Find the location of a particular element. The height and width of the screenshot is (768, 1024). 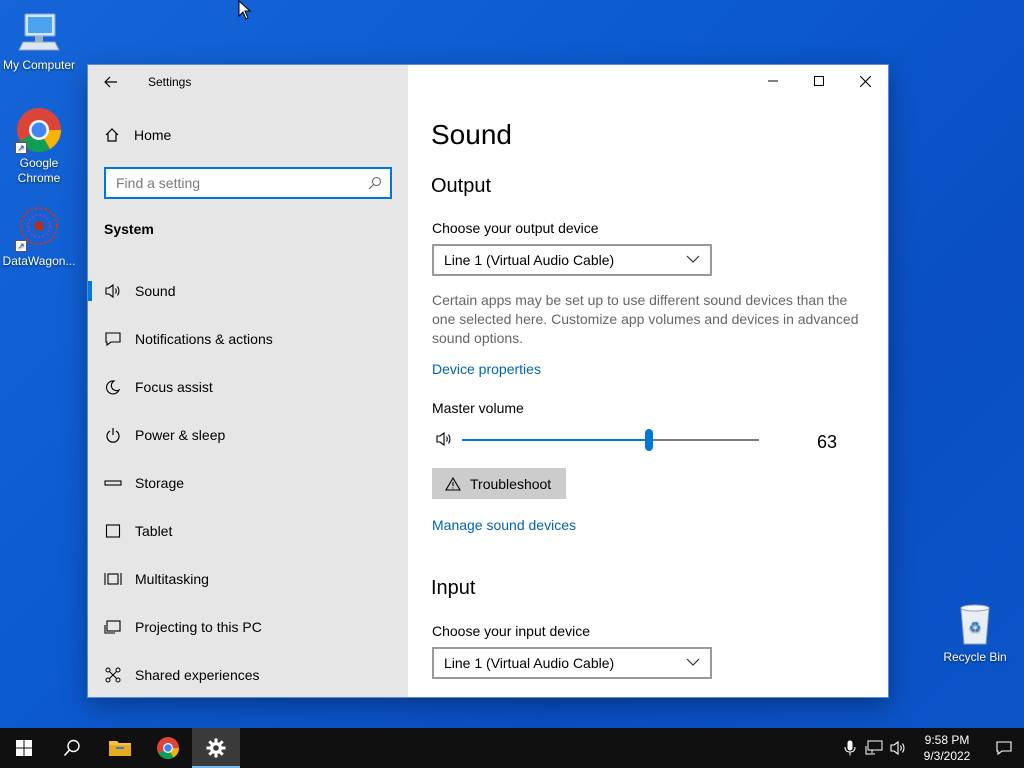

close-icon is located at coordinates (865, 81).